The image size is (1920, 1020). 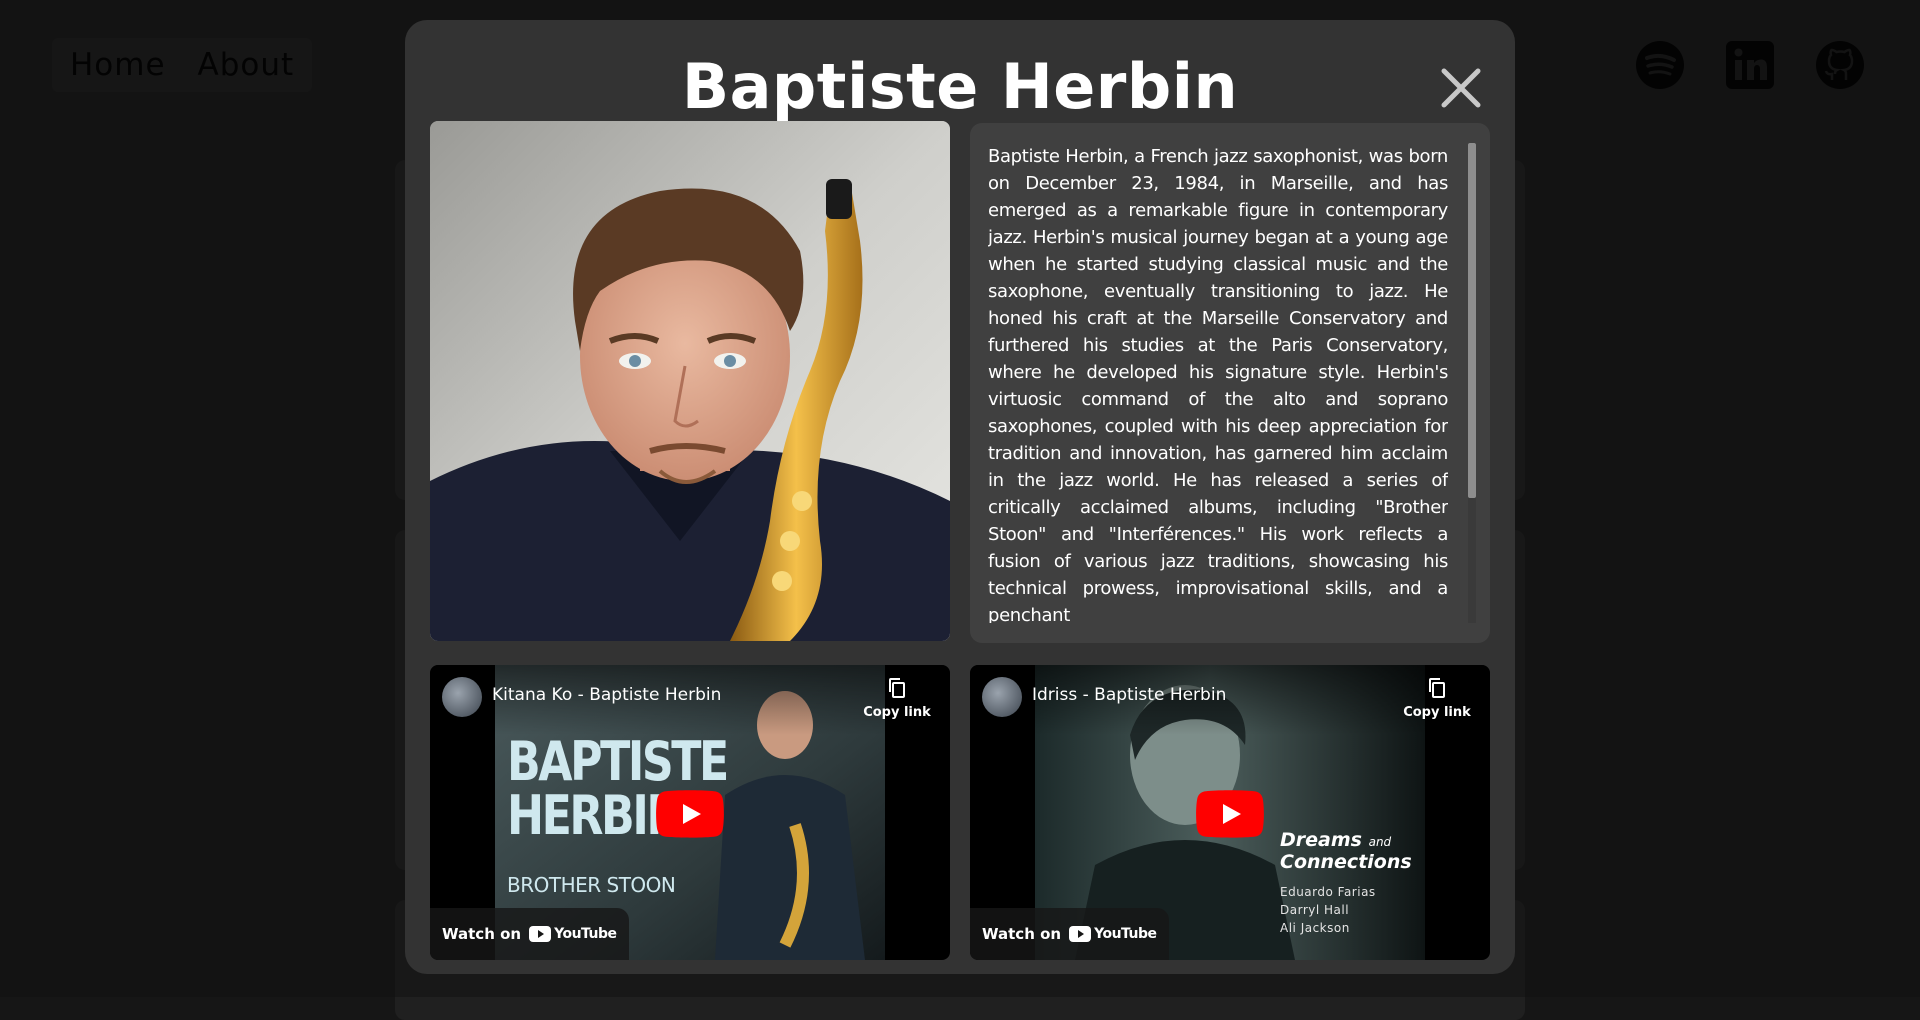 I want to click on thumbnail-line: BAPTISTE, so click(x=617, y=762).